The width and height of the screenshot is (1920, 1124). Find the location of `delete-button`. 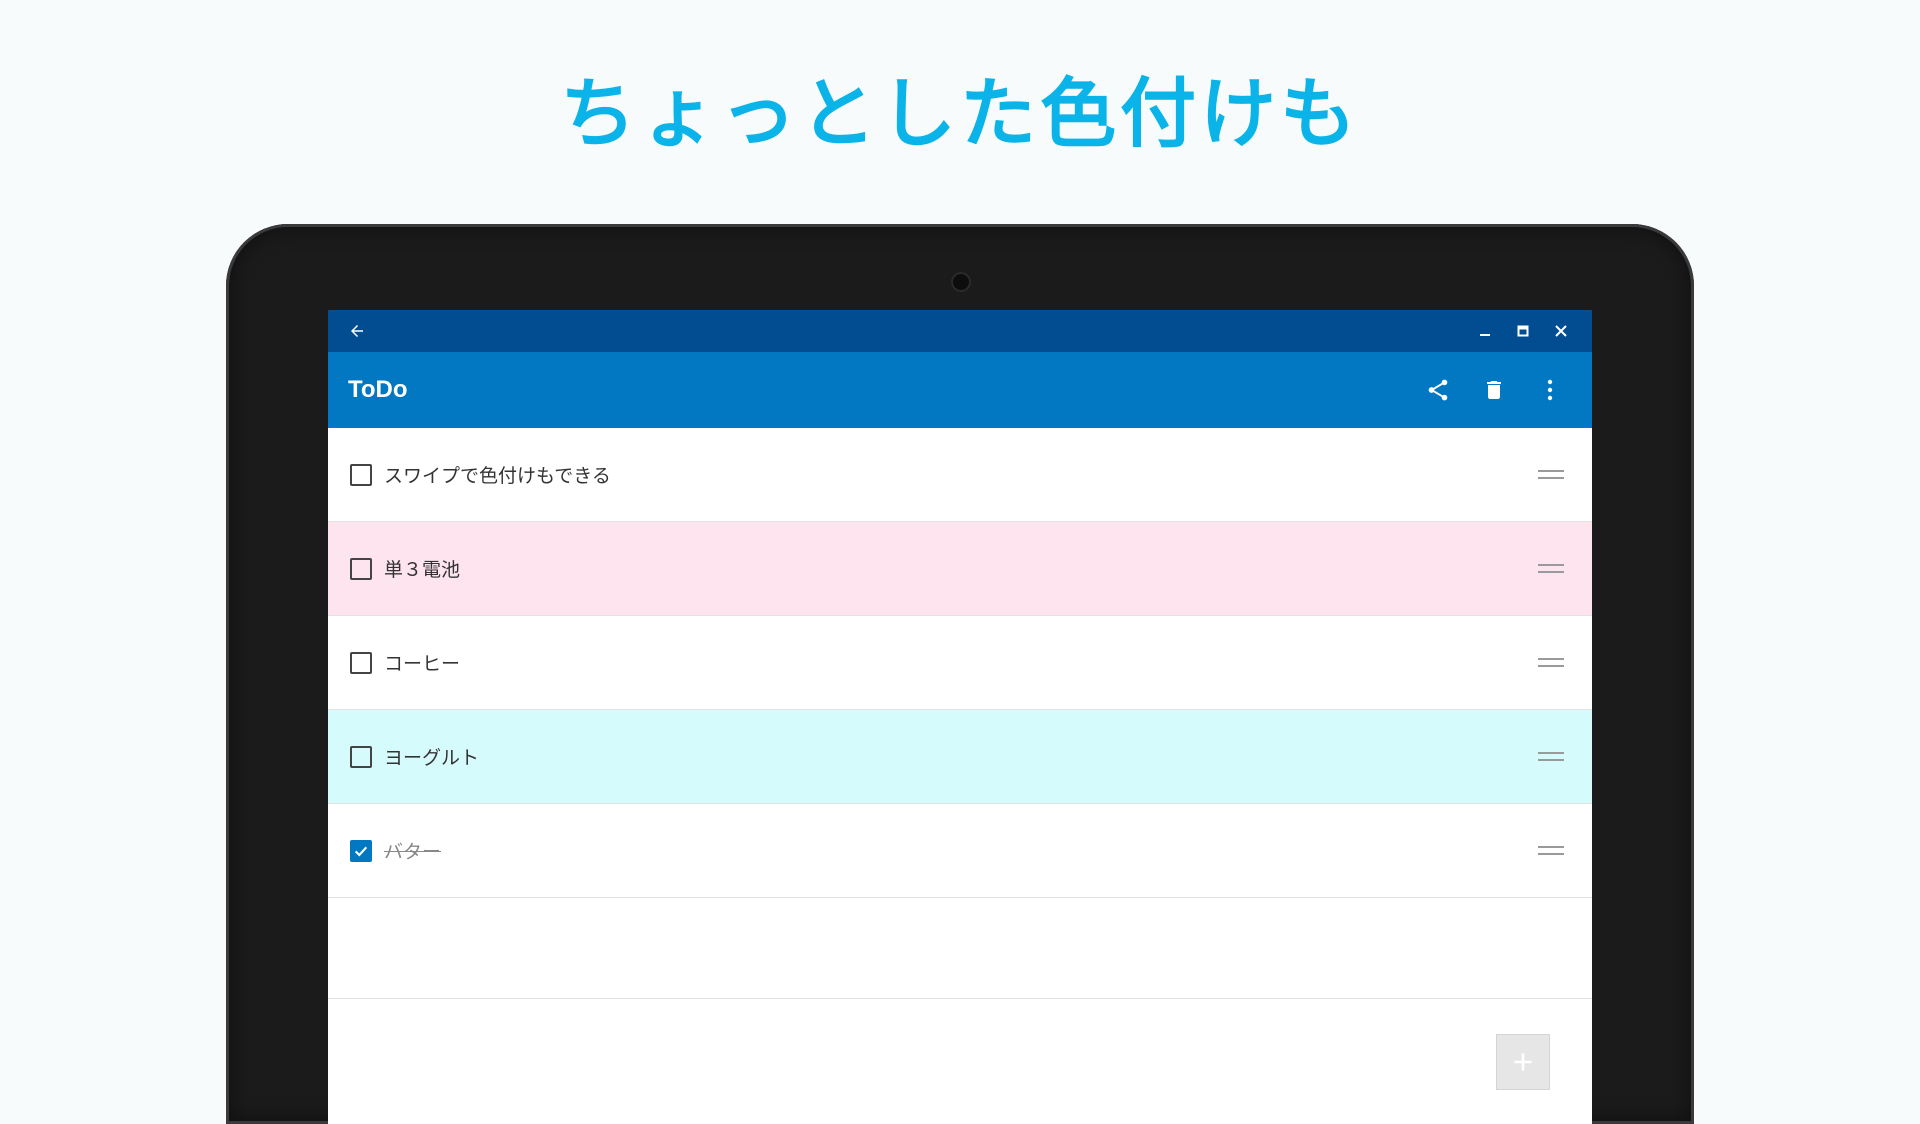

delete-button is located at coordinates (1494, 390).